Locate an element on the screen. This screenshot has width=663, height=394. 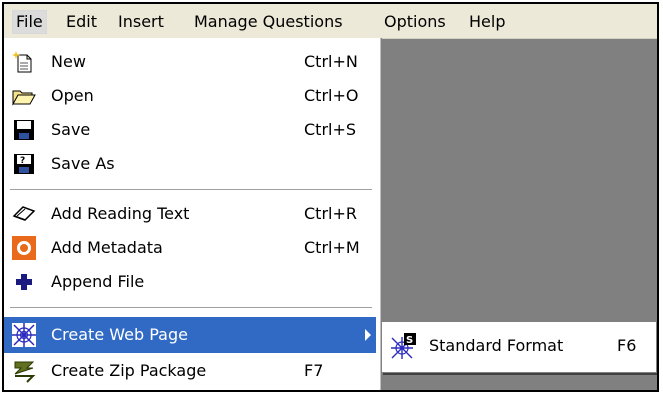
save-as-icon: ? is located at coordinates (24, 164).